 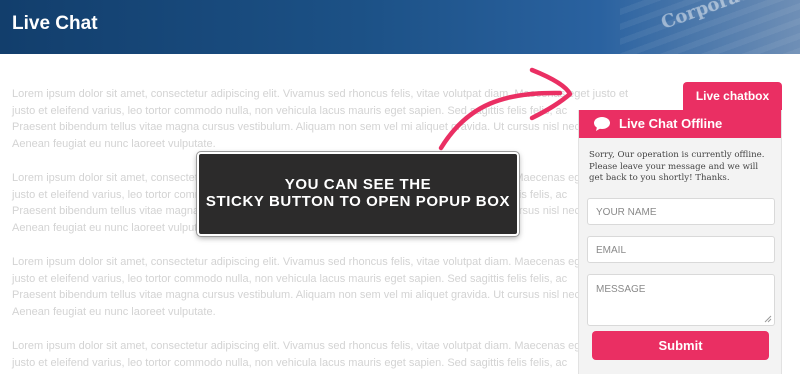 I want to click on chat-header: Live Chat Offline, so click(x=680, y=124).